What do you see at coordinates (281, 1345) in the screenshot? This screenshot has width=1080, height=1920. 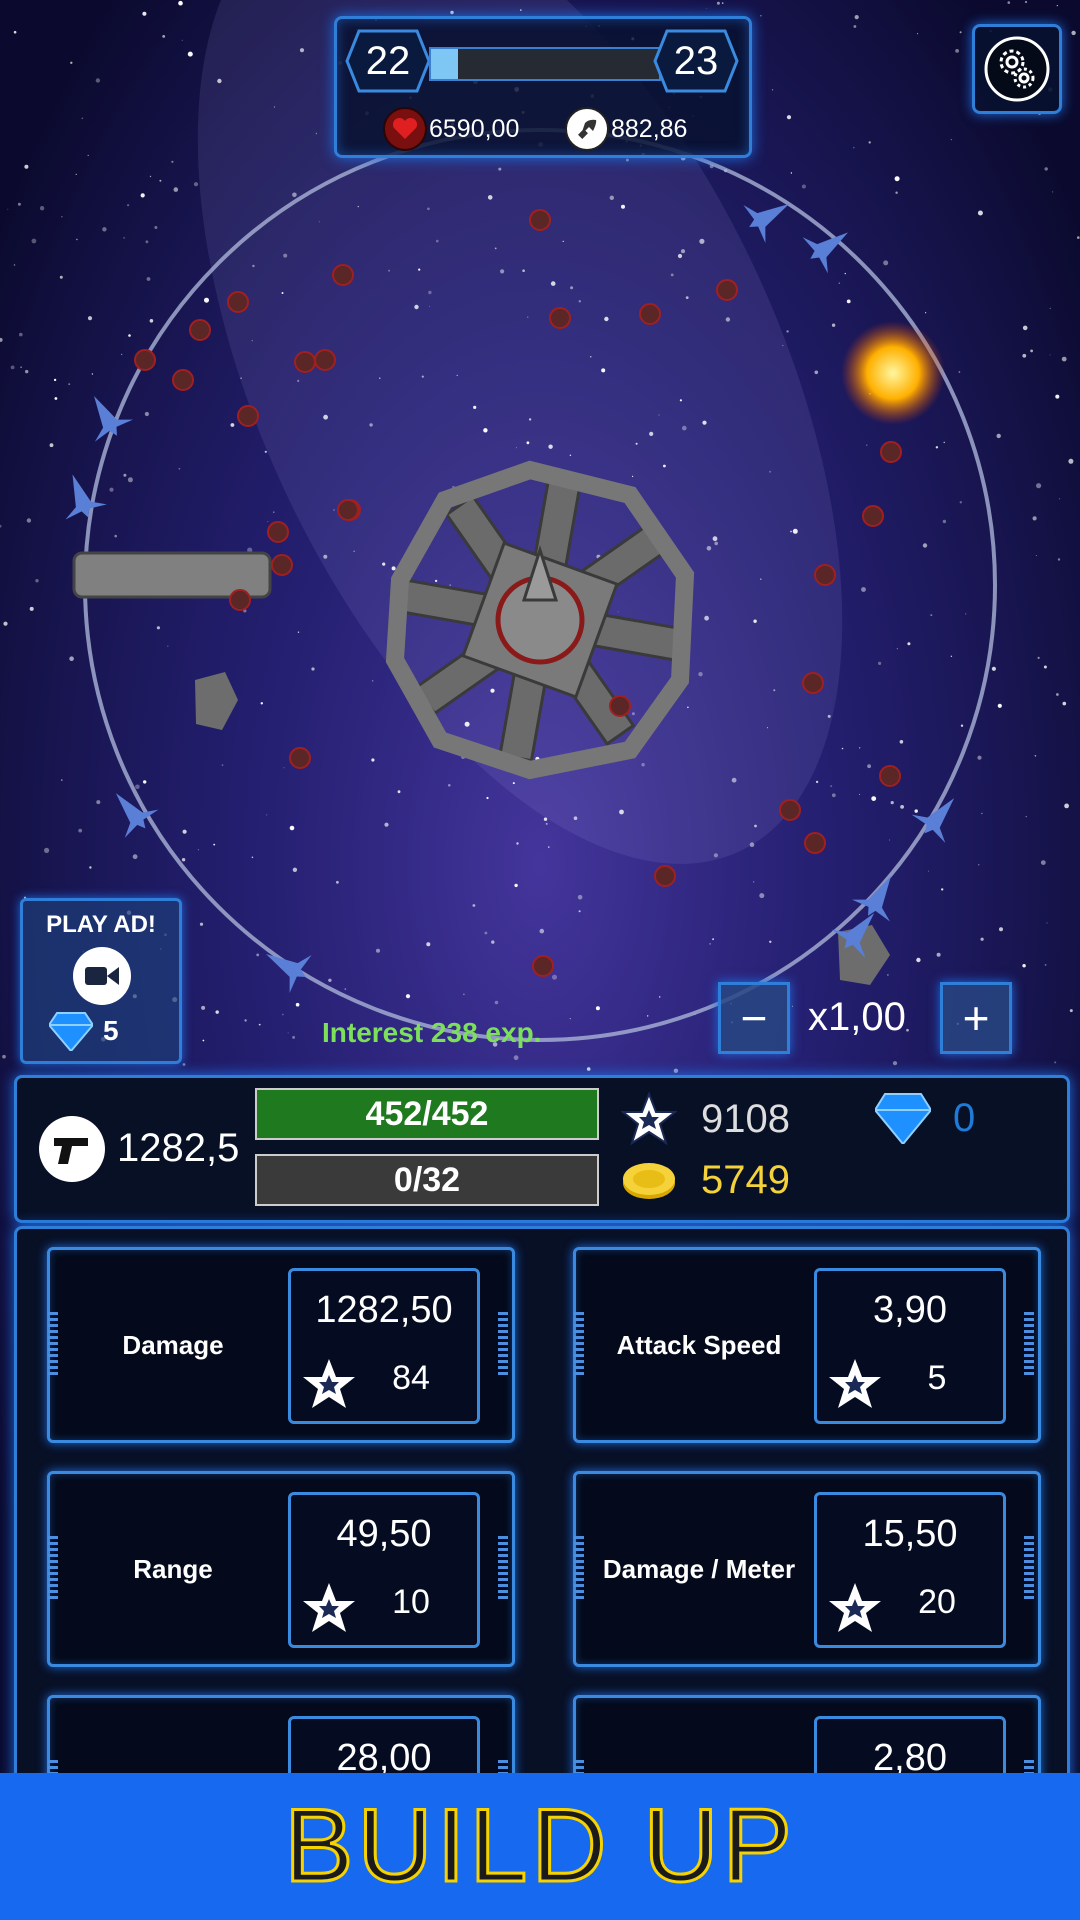 I see `upgrade-card-damage: Damage 1282,50 84` at bounding box center [281, 1345].